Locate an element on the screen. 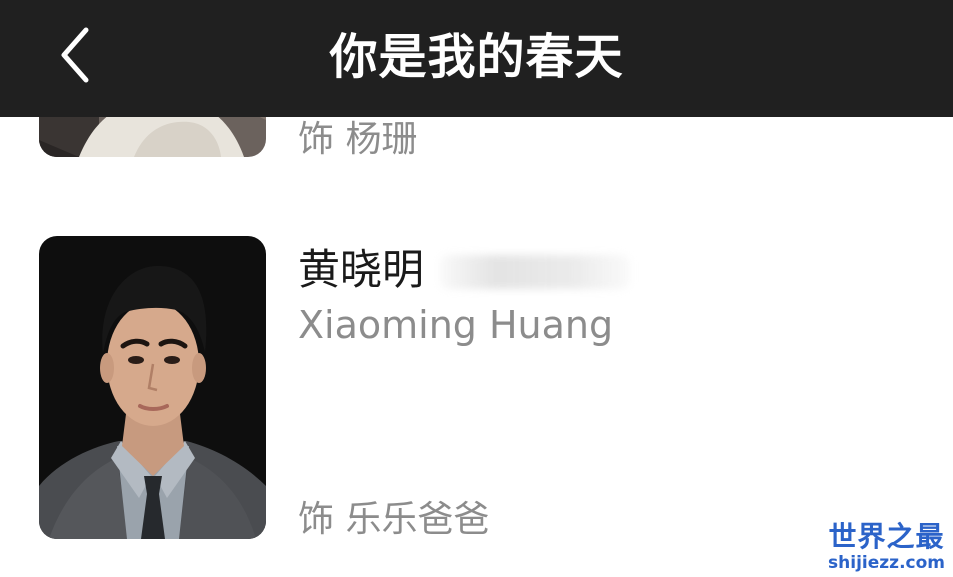  blurred-text is located at coordinates (535, 272).